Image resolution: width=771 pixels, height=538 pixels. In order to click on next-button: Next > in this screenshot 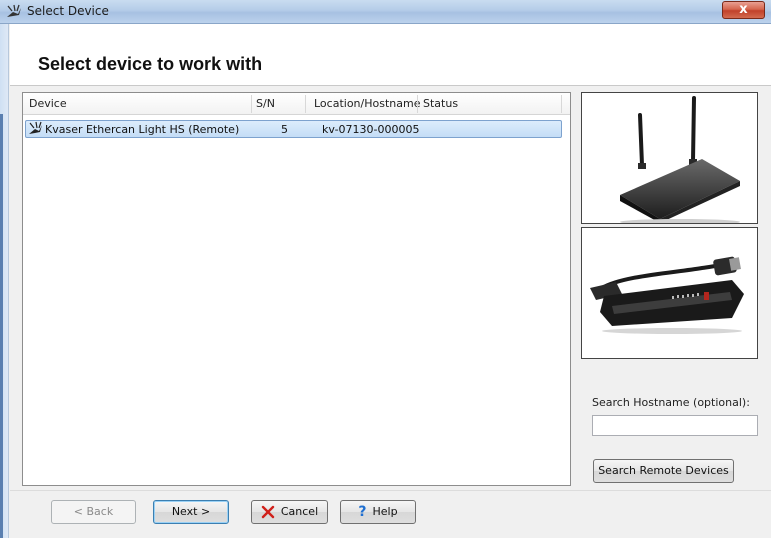, I will do `click(191, 512)`.